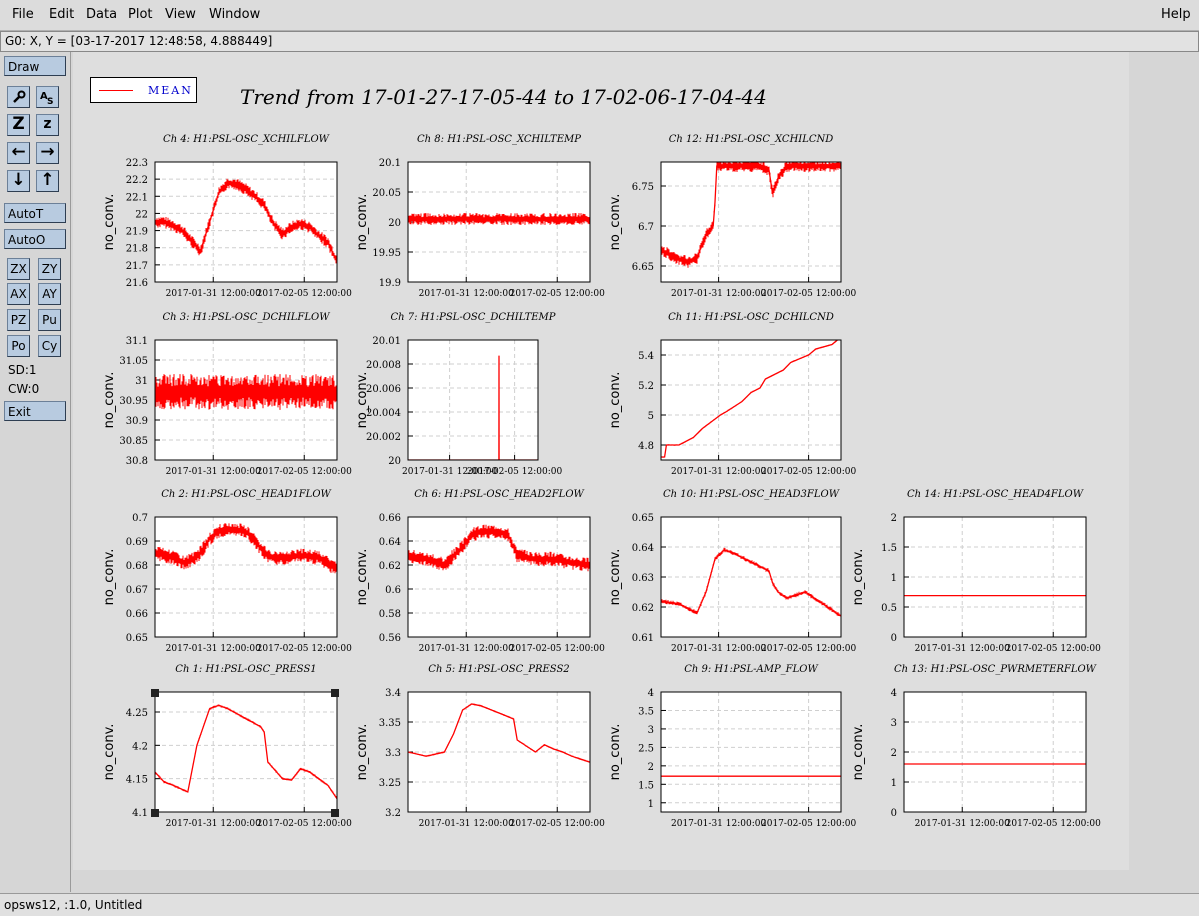  I want to click on y-tick-label: 4.2, so click(140, 746).